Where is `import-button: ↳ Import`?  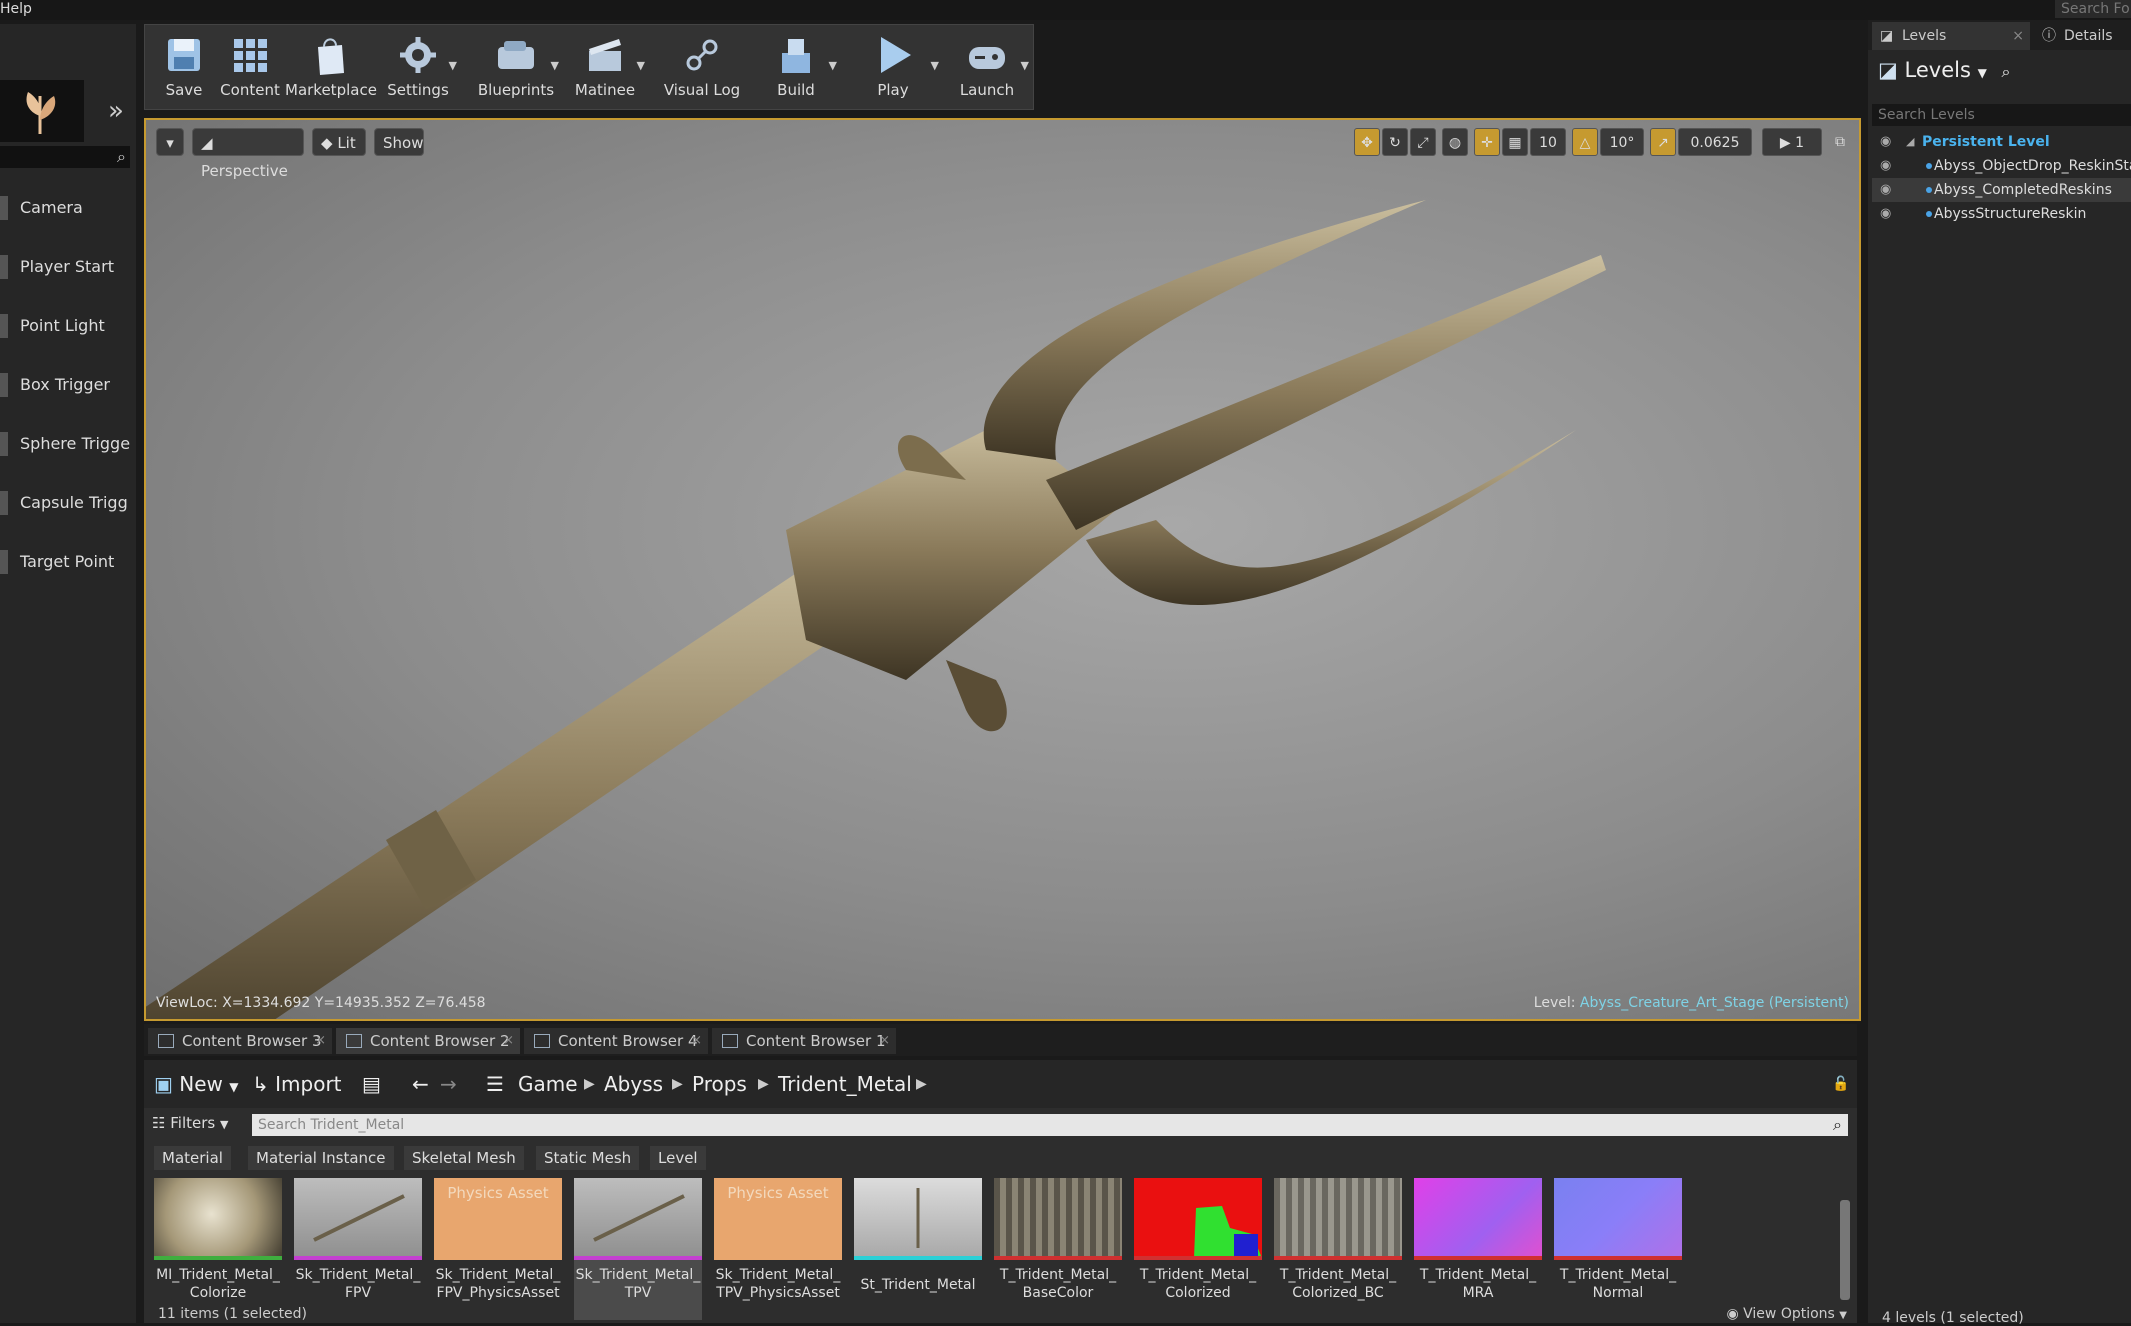
import-button: ↳ Import is located at coordinates (302, 1084).